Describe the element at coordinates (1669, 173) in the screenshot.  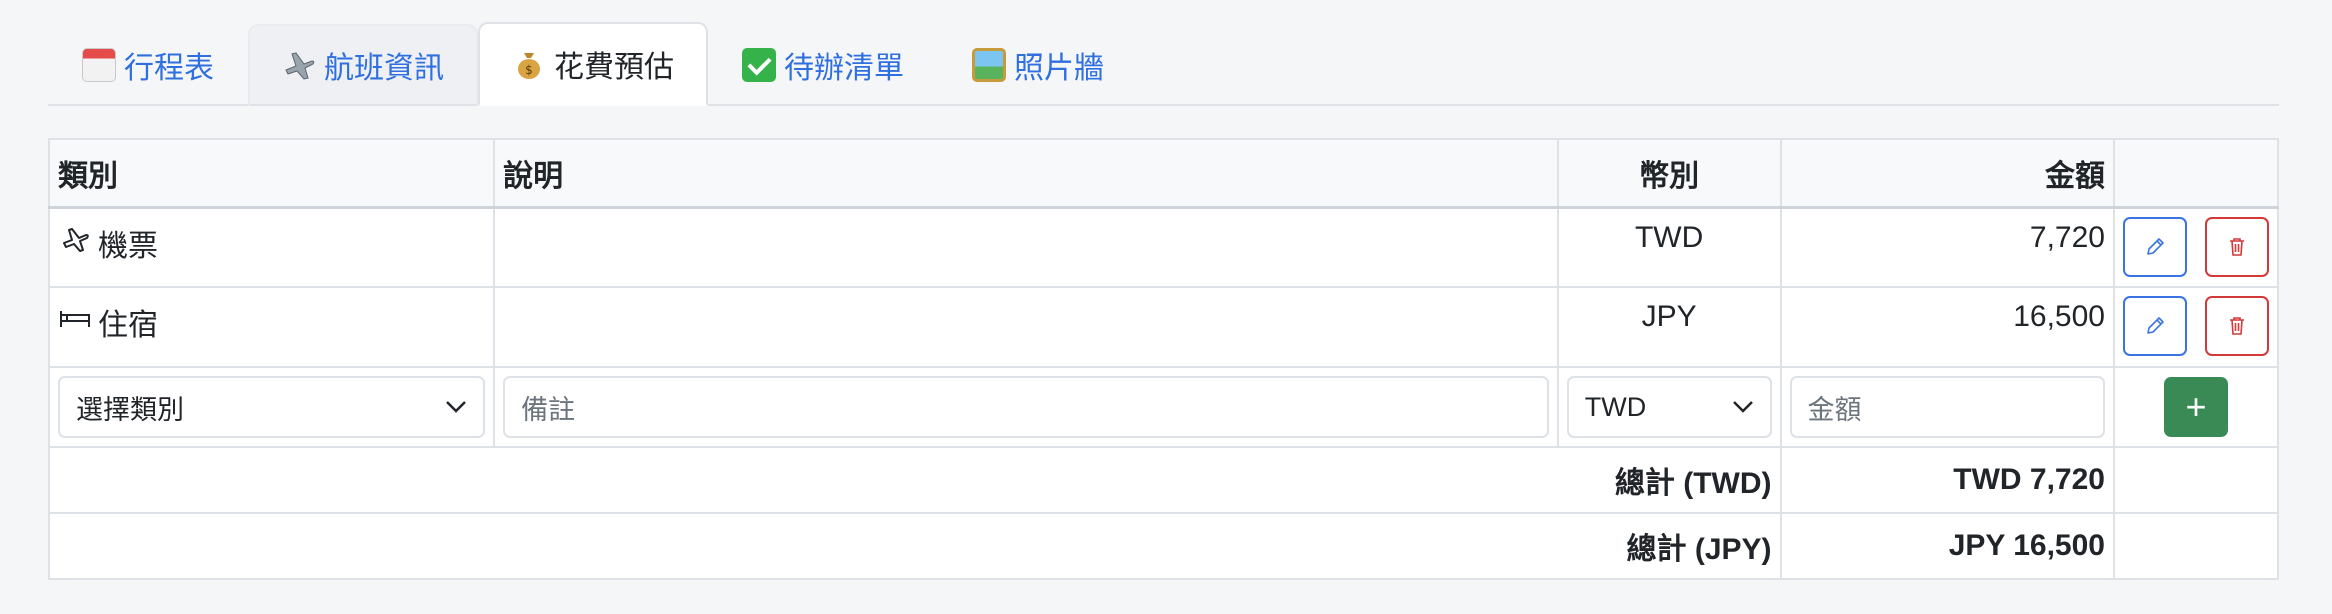
I see `column-header-currency: 幣別` at that location.